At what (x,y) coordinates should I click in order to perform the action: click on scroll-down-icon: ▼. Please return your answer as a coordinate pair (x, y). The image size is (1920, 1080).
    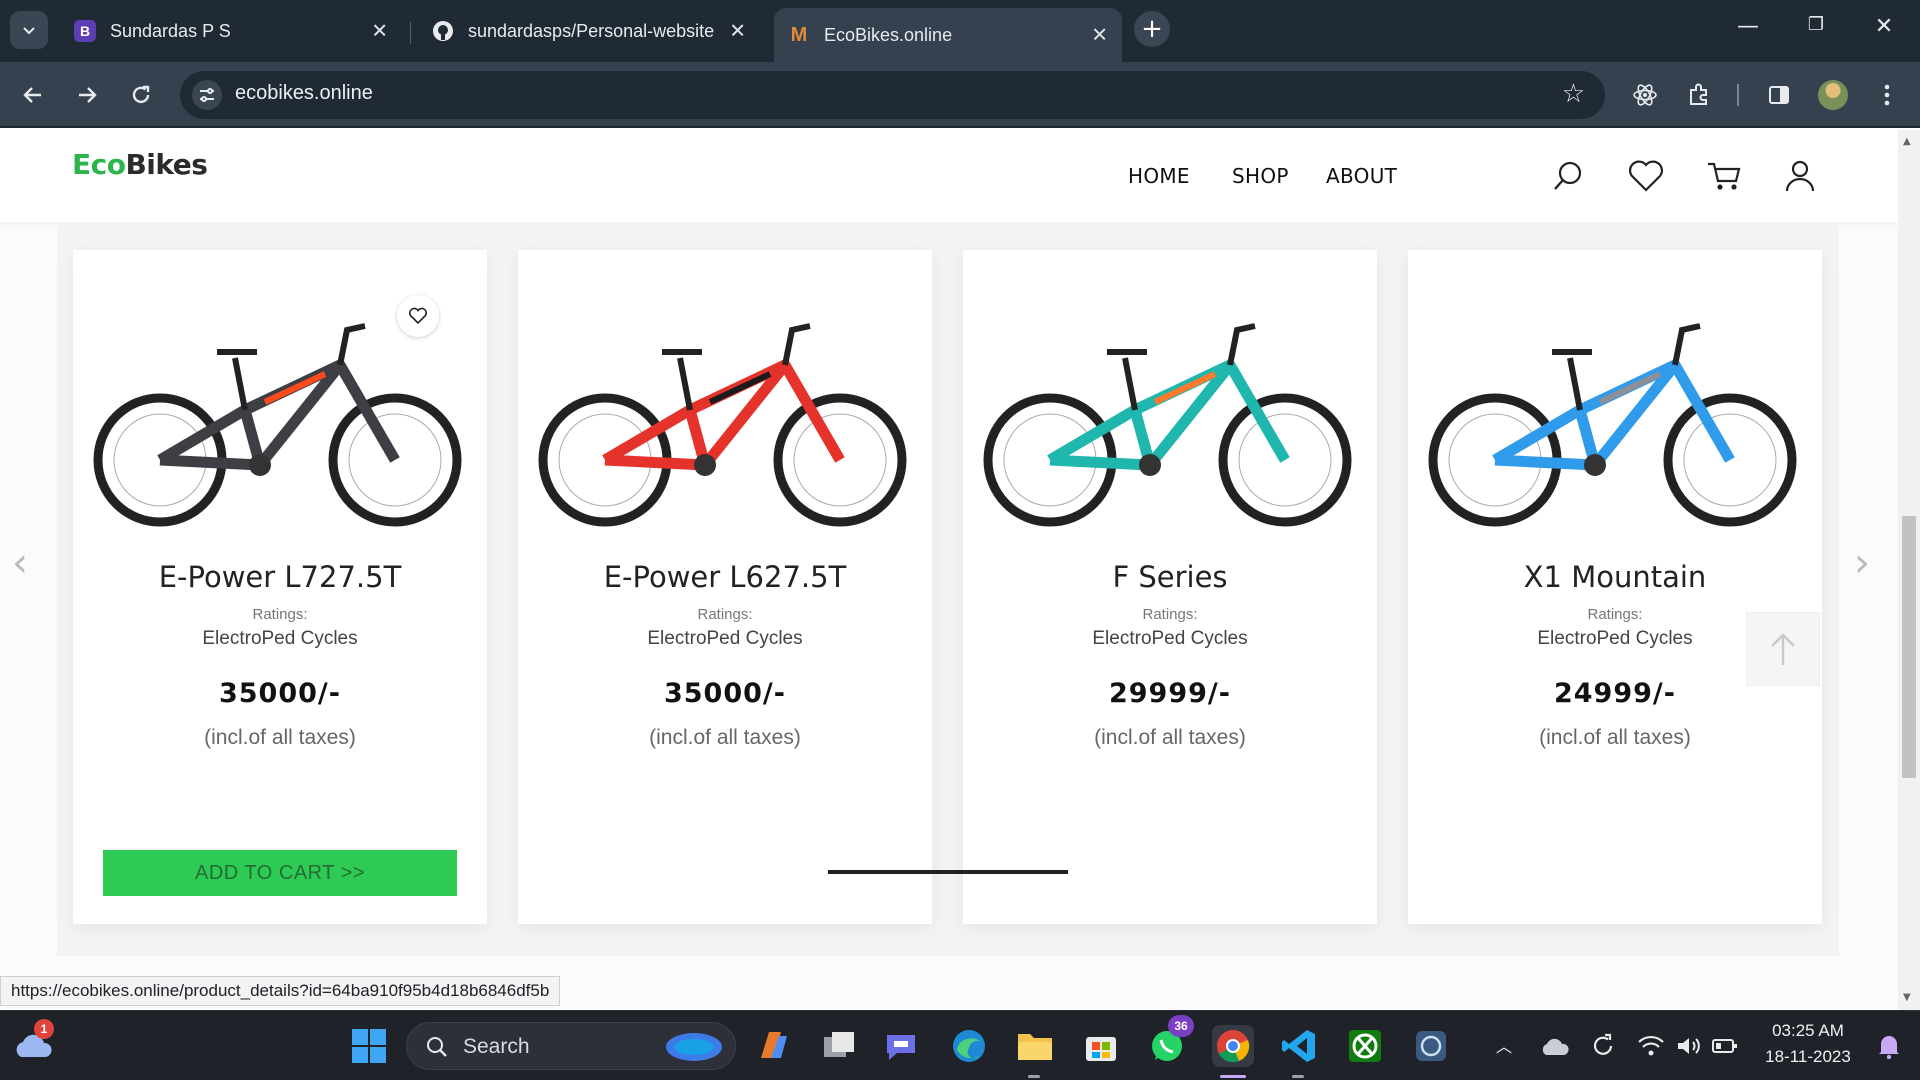
    Looking at the image, I should click on (1907, 997).